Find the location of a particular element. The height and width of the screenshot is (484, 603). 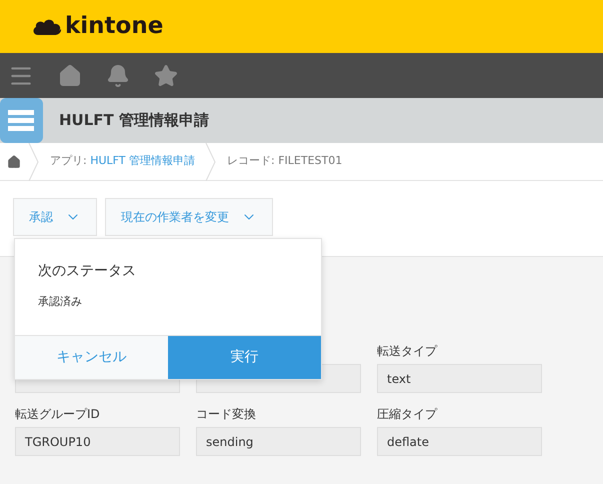

field-value: text is located at coordinates (459, 378).